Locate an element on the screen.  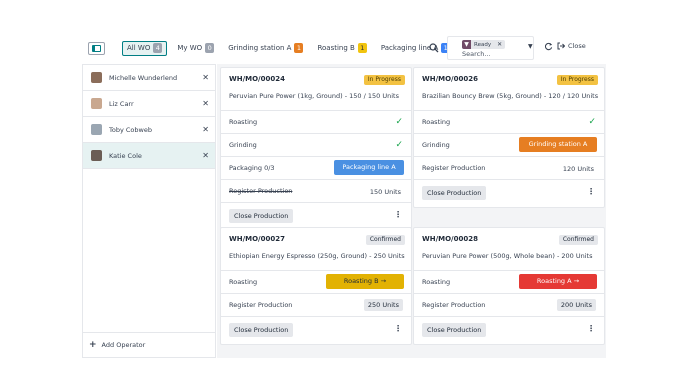
workorder-row: Grinding ✓ is located at coordinates (316, 145).